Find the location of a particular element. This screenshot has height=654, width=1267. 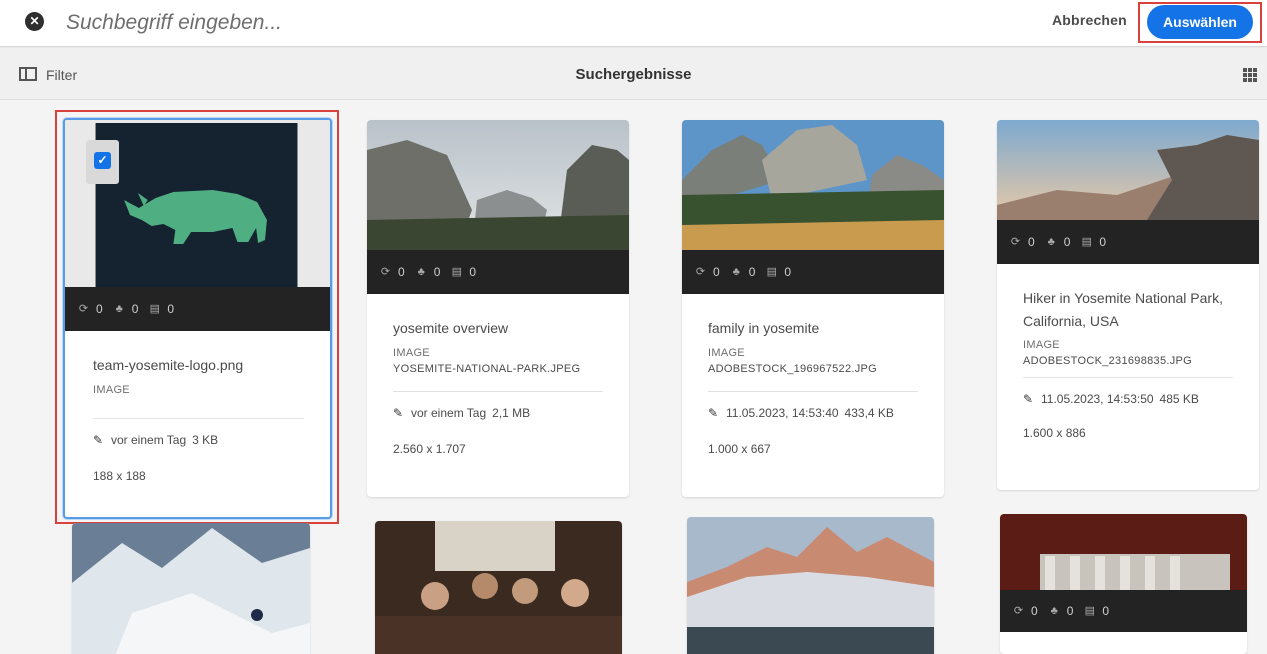

dimensions: 188 x 188 is located at coordinates (119, 476).